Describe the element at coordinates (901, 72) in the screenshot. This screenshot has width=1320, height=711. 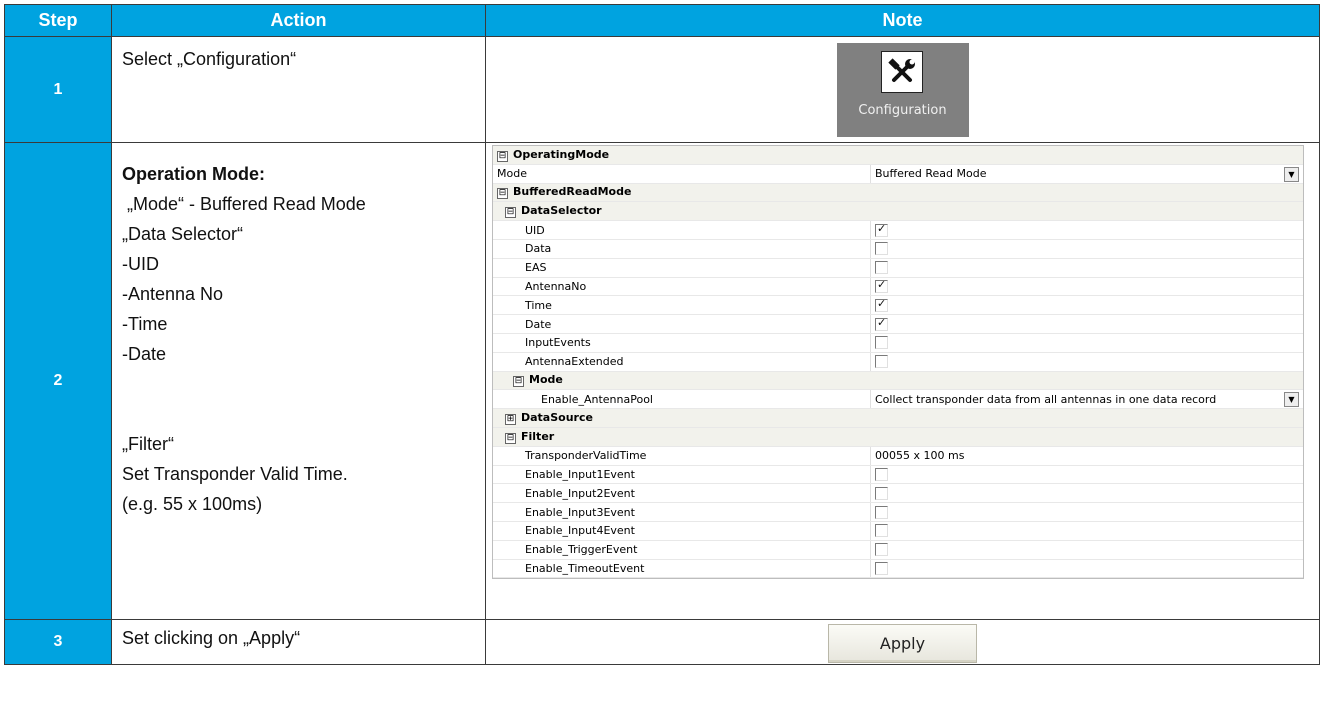
I see `hammer-wrench-icon` at that location.